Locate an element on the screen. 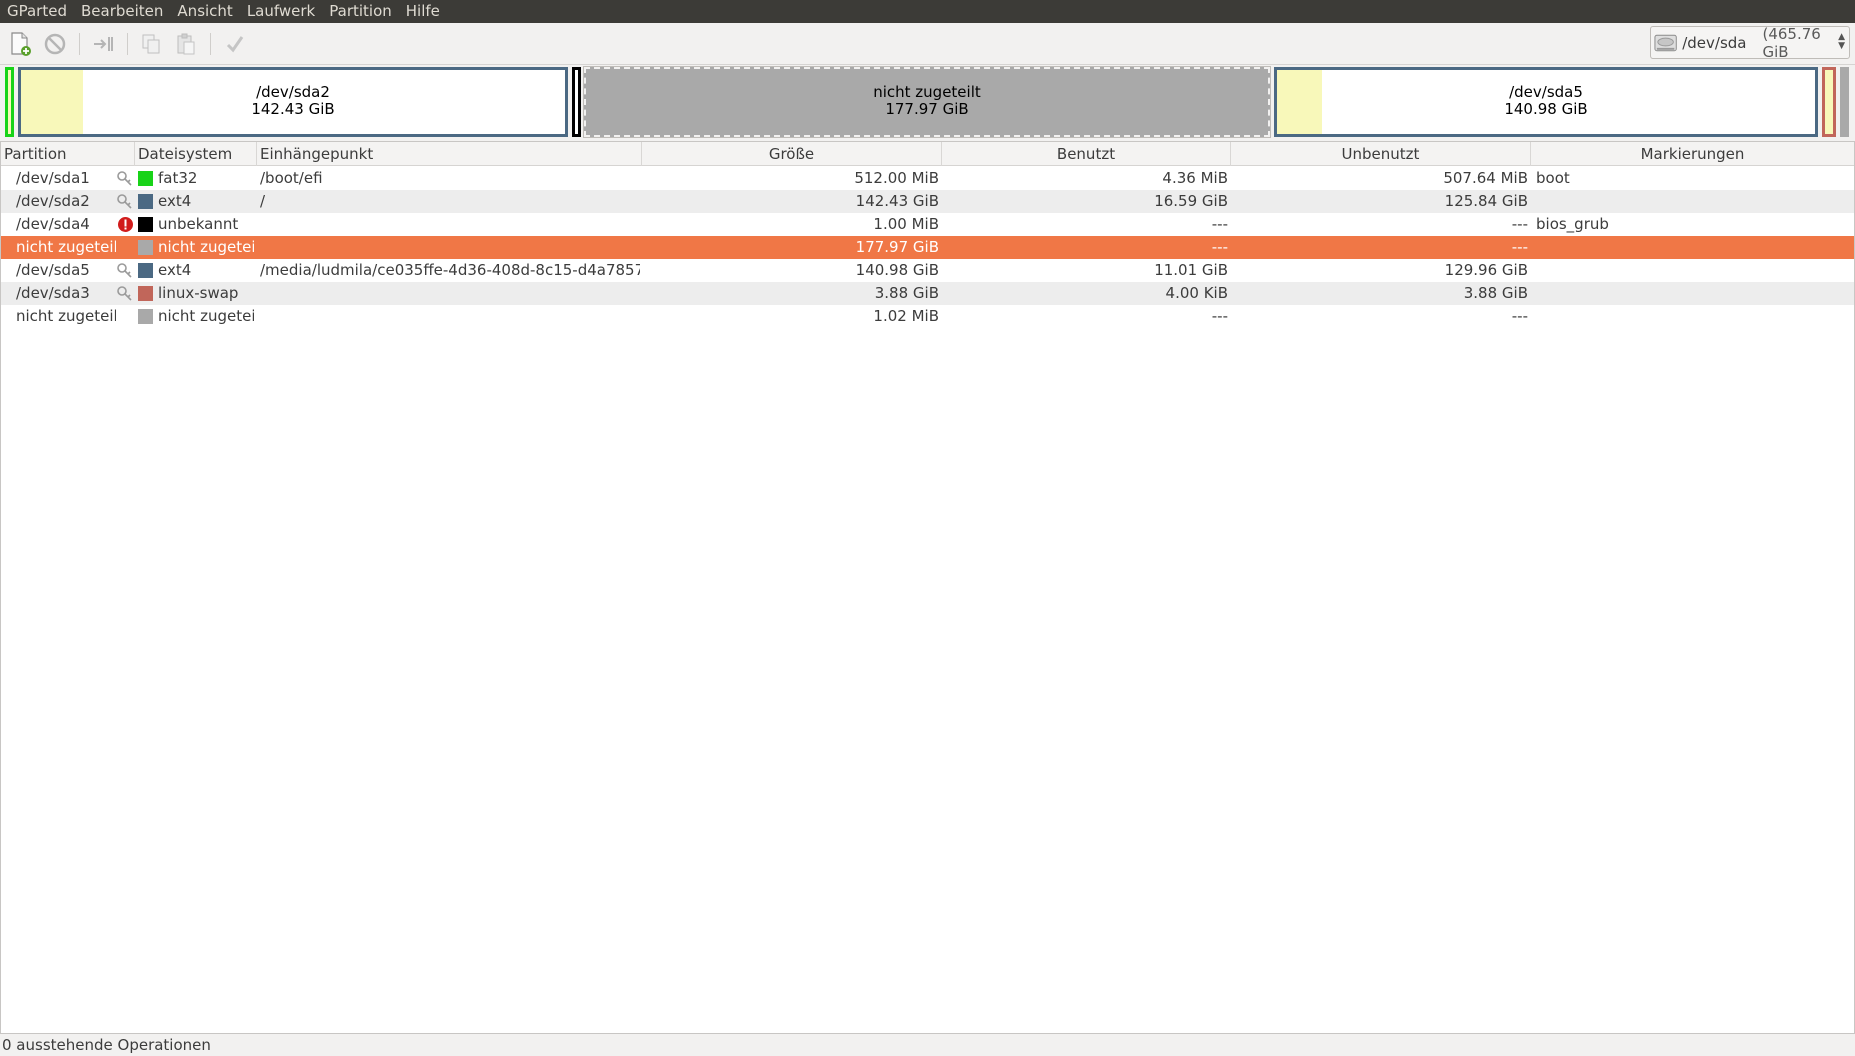 Image resolution: width=1855 pixels, height=1056 pixels. cell-unused: 507.64 MiB is located at coordinates (1485, 178).